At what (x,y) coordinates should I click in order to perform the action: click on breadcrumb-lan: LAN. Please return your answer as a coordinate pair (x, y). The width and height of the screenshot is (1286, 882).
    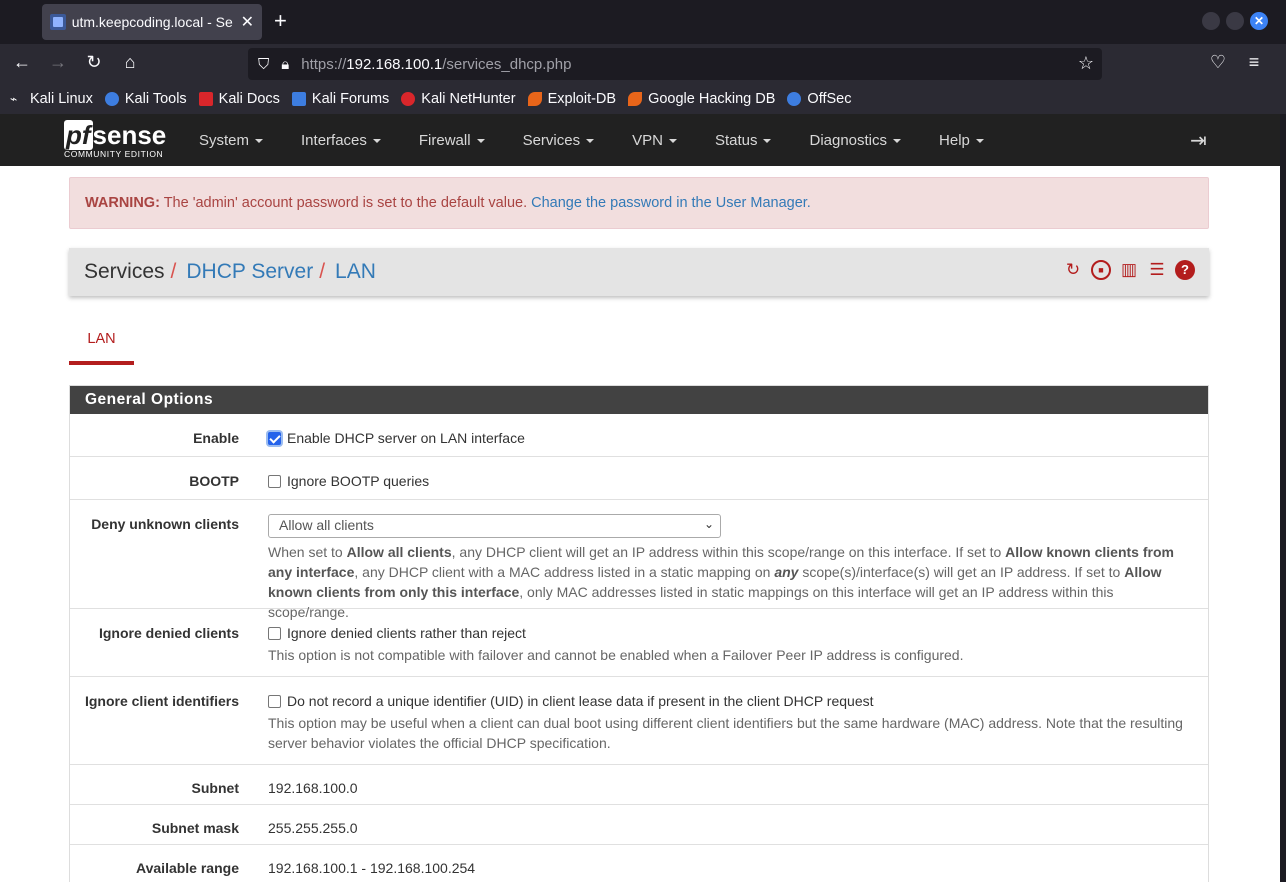
    Looking at the image, I should click on (355, 272).